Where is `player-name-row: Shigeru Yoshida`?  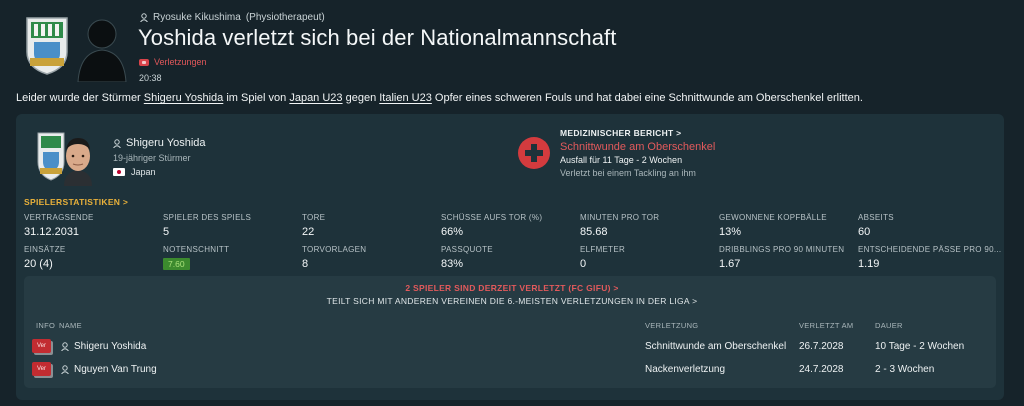 player-name-row: Shigeru Yoshida is located at coordinates (159, 143).